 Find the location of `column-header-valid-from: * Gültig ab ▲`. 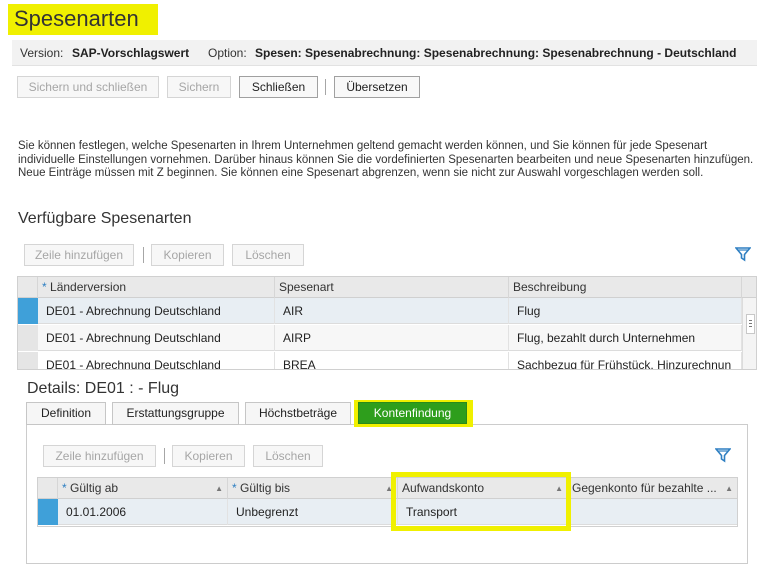

column-header-valid-from: * Gültig ab ▲ is located at coordinates (143, 488).